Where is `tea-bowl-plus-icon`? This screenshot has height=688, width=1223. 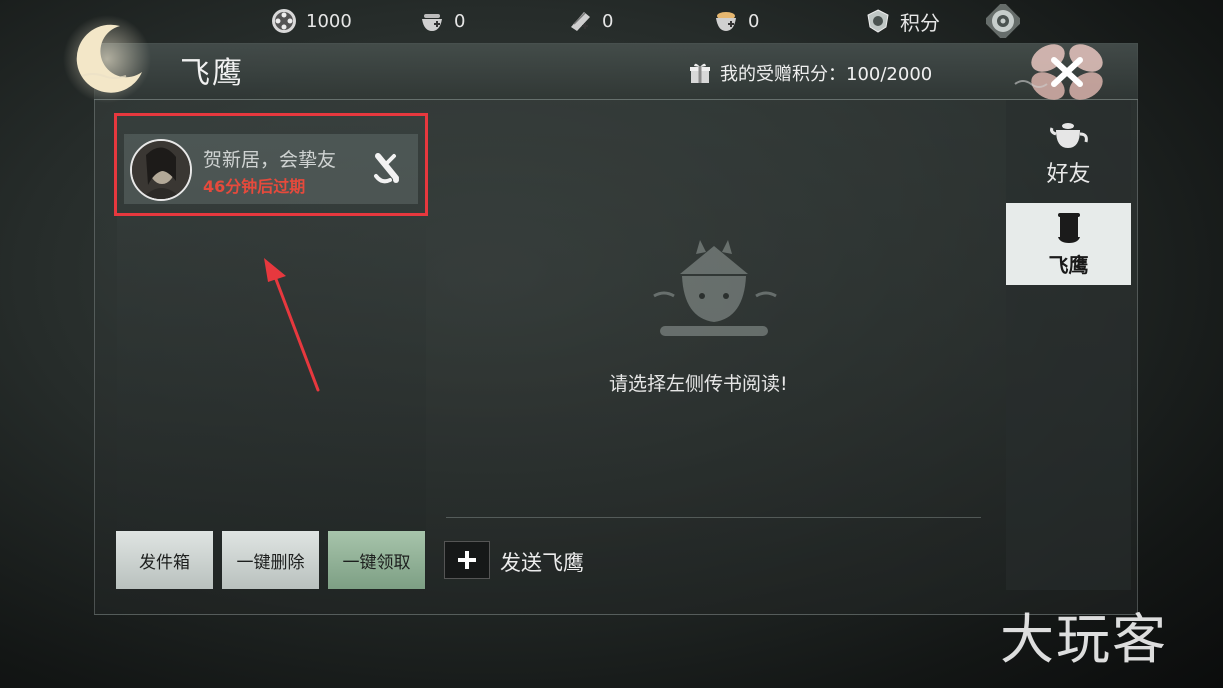 tea-bowl-plus-icon is located at coordinates (432, 22).